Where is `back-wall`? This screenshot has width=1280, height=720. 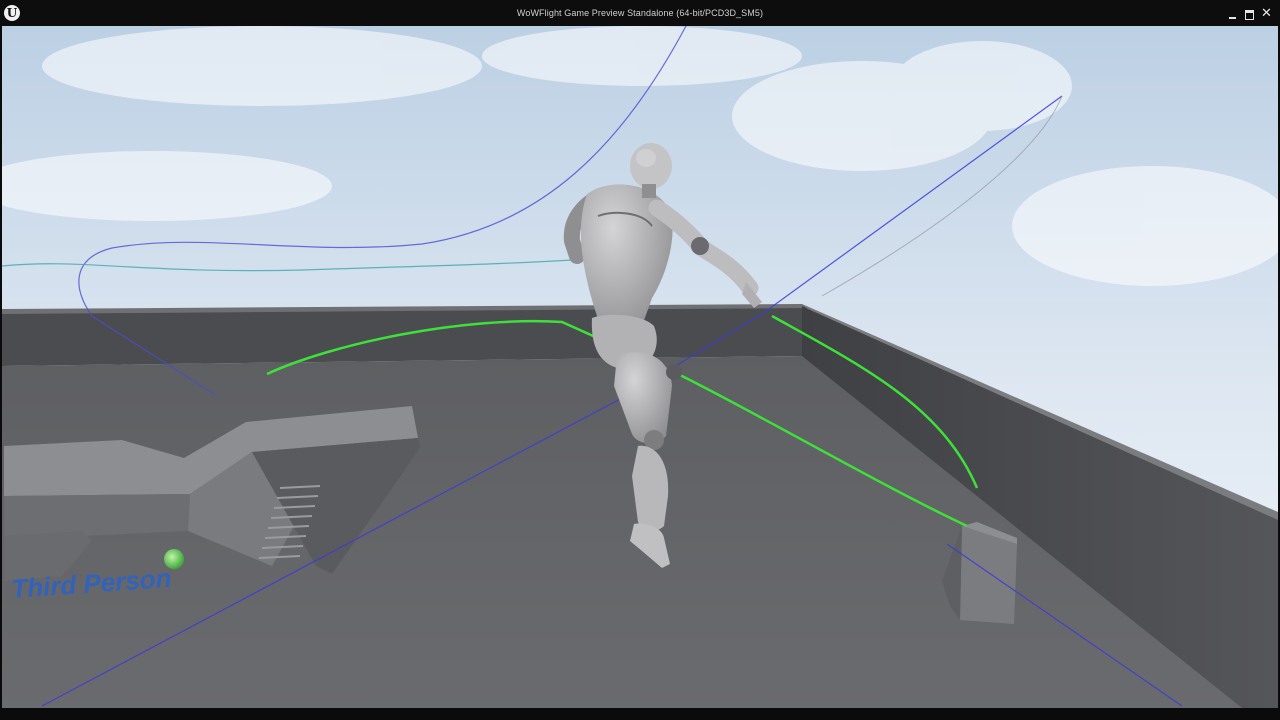
back-wall is located at coordinates (402, 336).